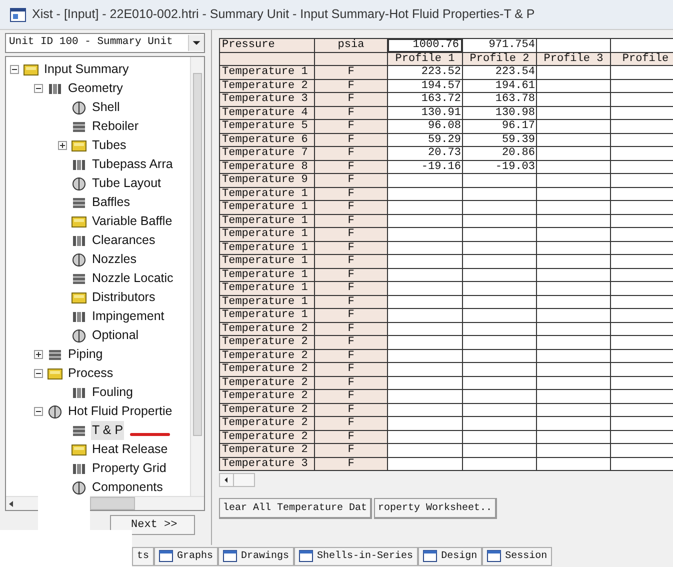 The height and width of the screenshot is (567, 673). I want to click on table-cell: 59.39, so click(500, 140).